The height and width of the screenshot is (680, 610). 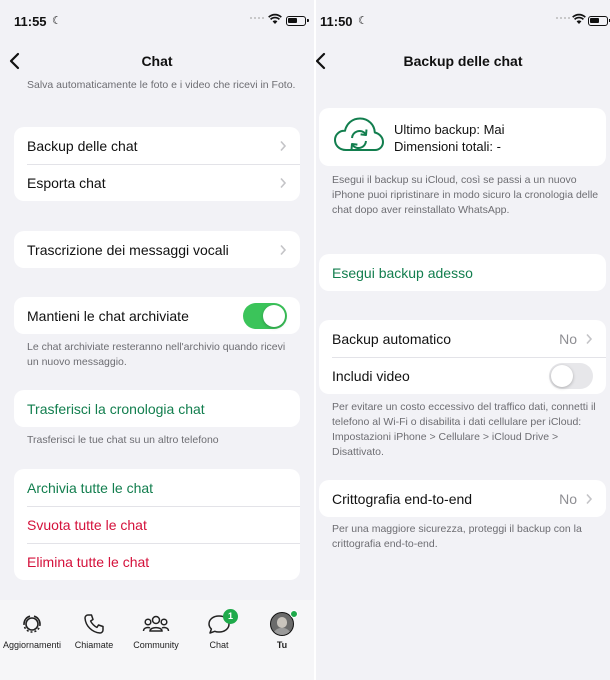 What do you see at coordinates (282, 645) in the screenshot?
I see `tab-you-label: Tu` at bounding box center [282, 645].